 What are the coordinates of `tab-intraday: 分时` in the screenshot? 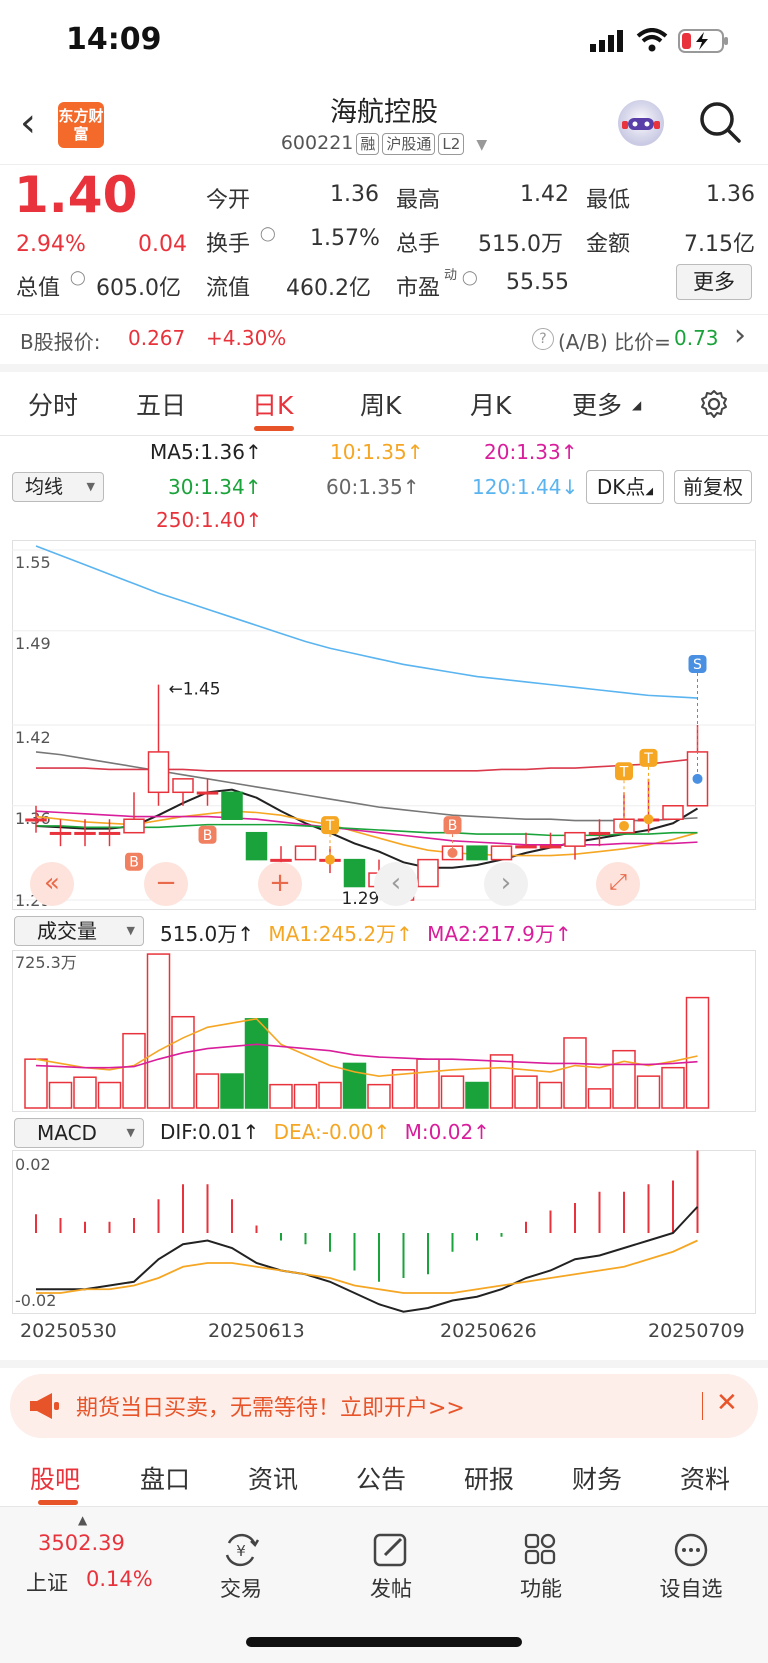 It's located at (53, 404).